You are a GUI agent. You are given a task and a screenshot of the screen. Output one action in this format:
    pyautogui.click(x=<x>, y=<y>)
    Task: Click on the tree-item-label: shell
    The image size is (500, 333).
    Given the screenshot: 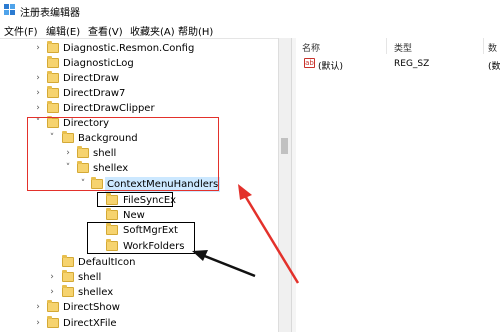 What is the action you would take?
    pyautogui.click(x=90, y=277)
    